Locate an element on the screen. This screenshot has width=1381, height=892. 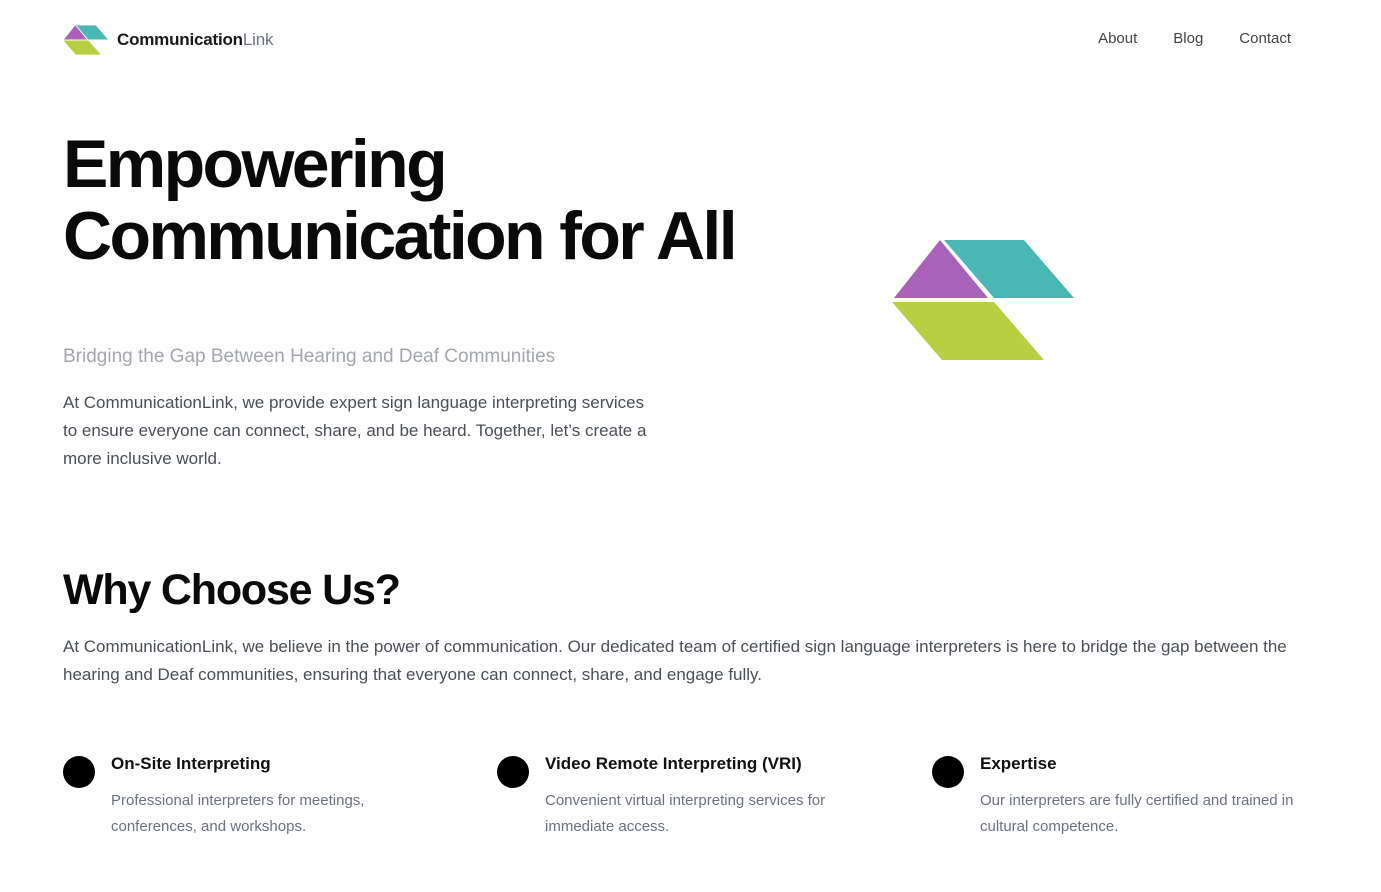
logo-text: CommunicationLink is located at coordinates (195, 40).